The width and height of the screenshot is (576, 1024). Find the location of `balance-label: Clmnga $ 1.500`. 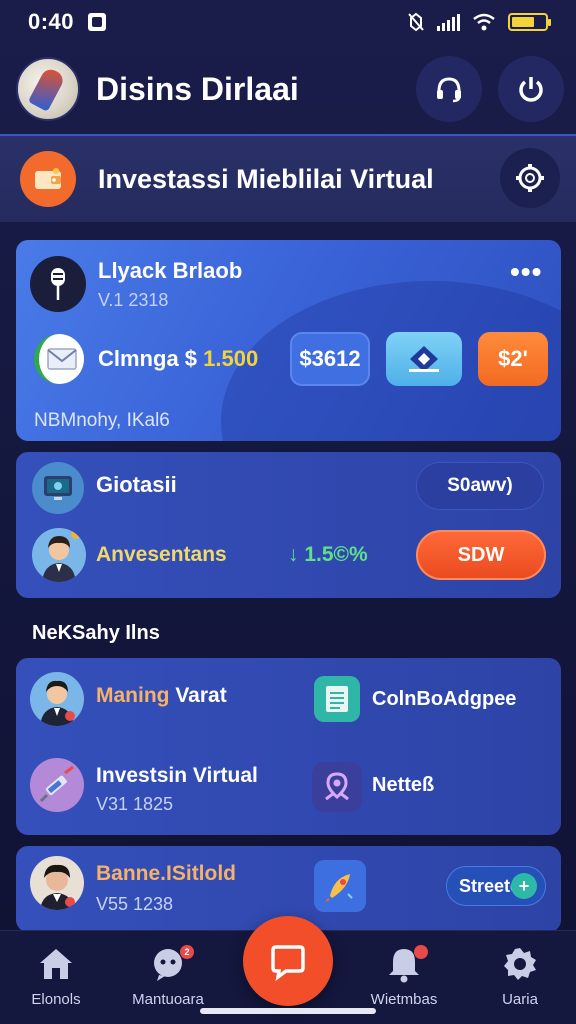

balance-label: Clmnga $ 1.500 is located at coordinates (178, 359).